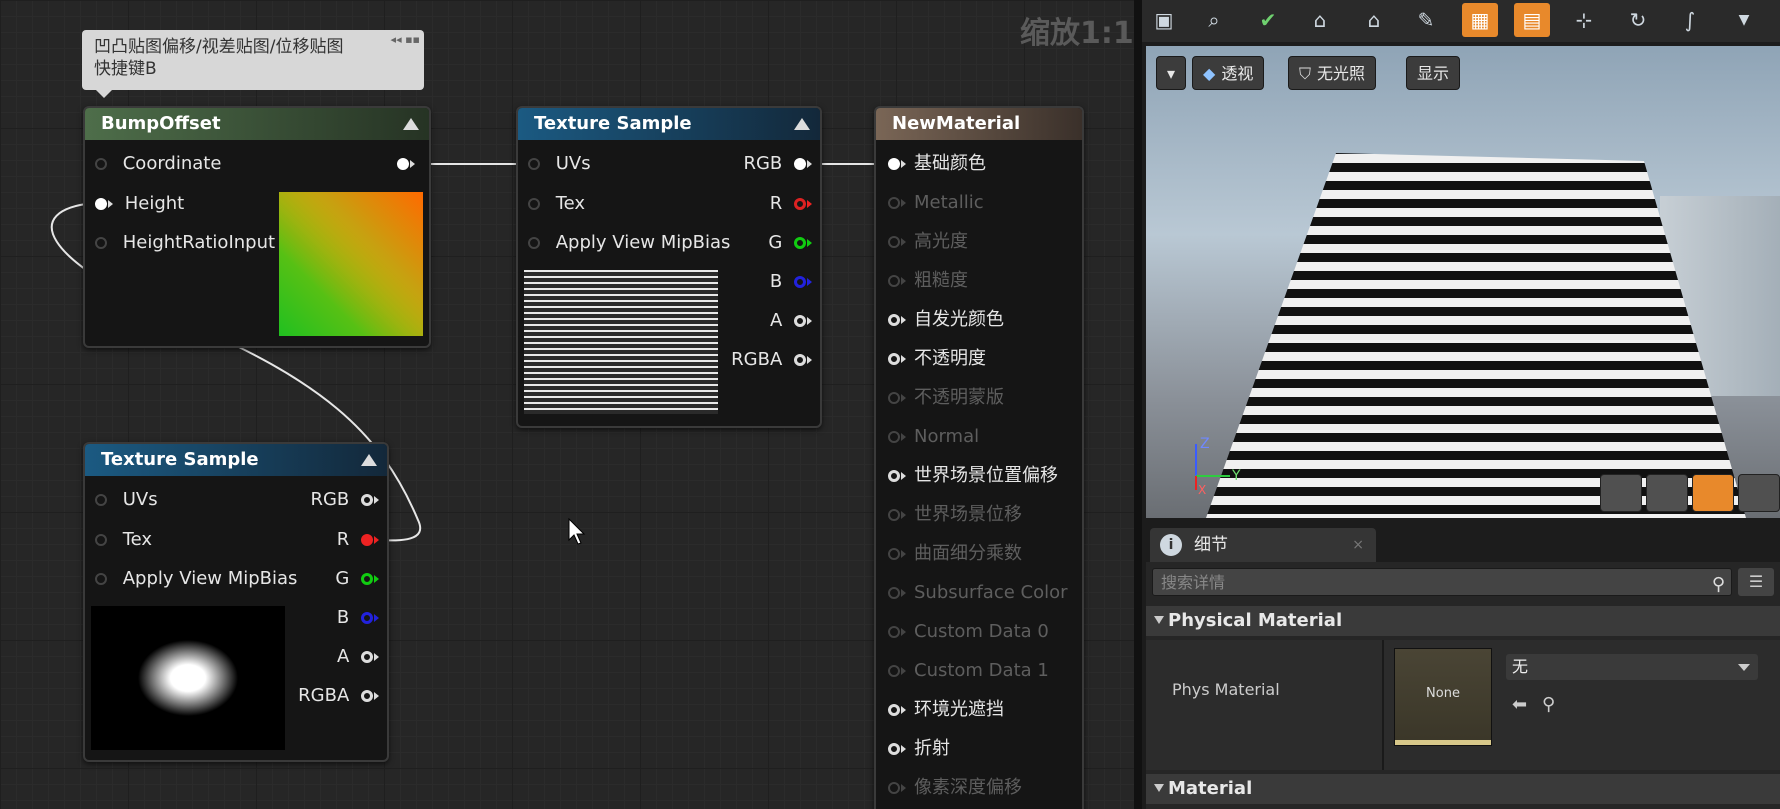  What do you see at coordinates (955, 788) in the screenshot?
I see `material-input-pin: 像素深度偏移` at bounding box center [955, 788].